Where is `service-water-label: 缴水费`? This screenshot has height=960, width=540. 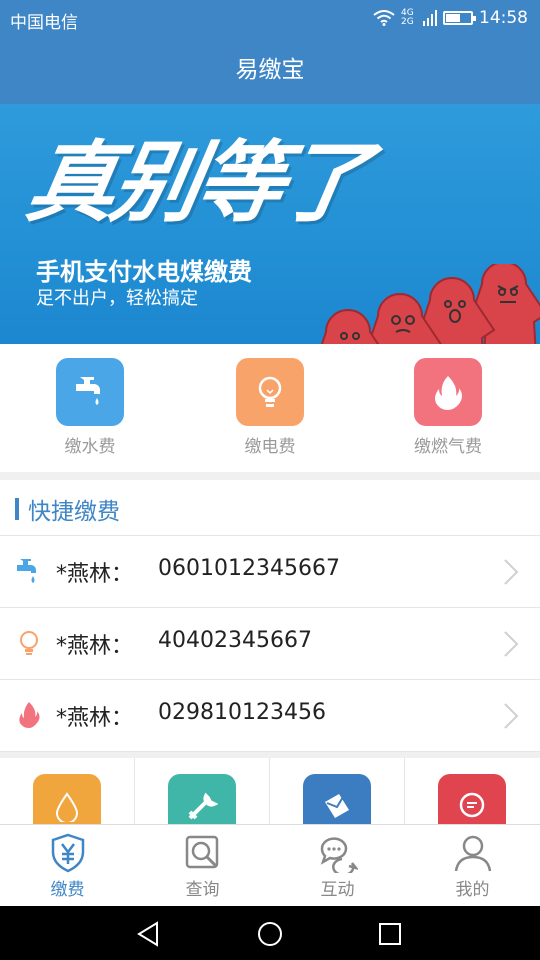 service-water-label: 缴水费 is located at coordinates (90, 447).